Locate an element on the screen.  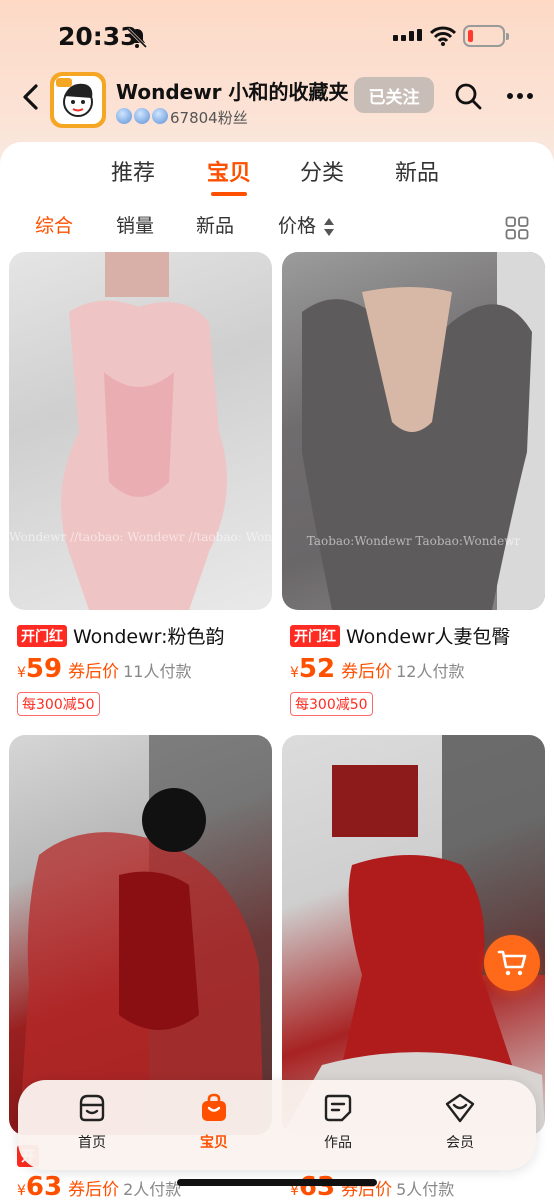
more-icon is located at coordinates (520, 96).